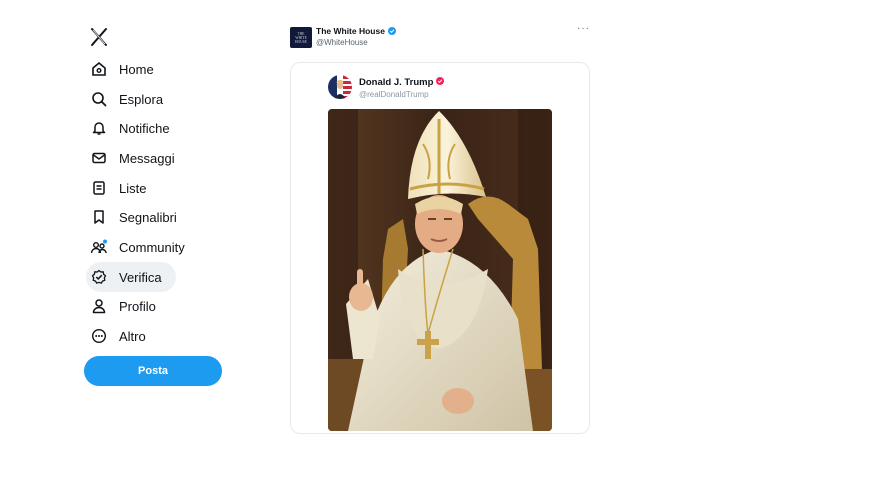 The image size is (878, 494). I want to click on sidebar-item-label: Liste, so click(133, 188).